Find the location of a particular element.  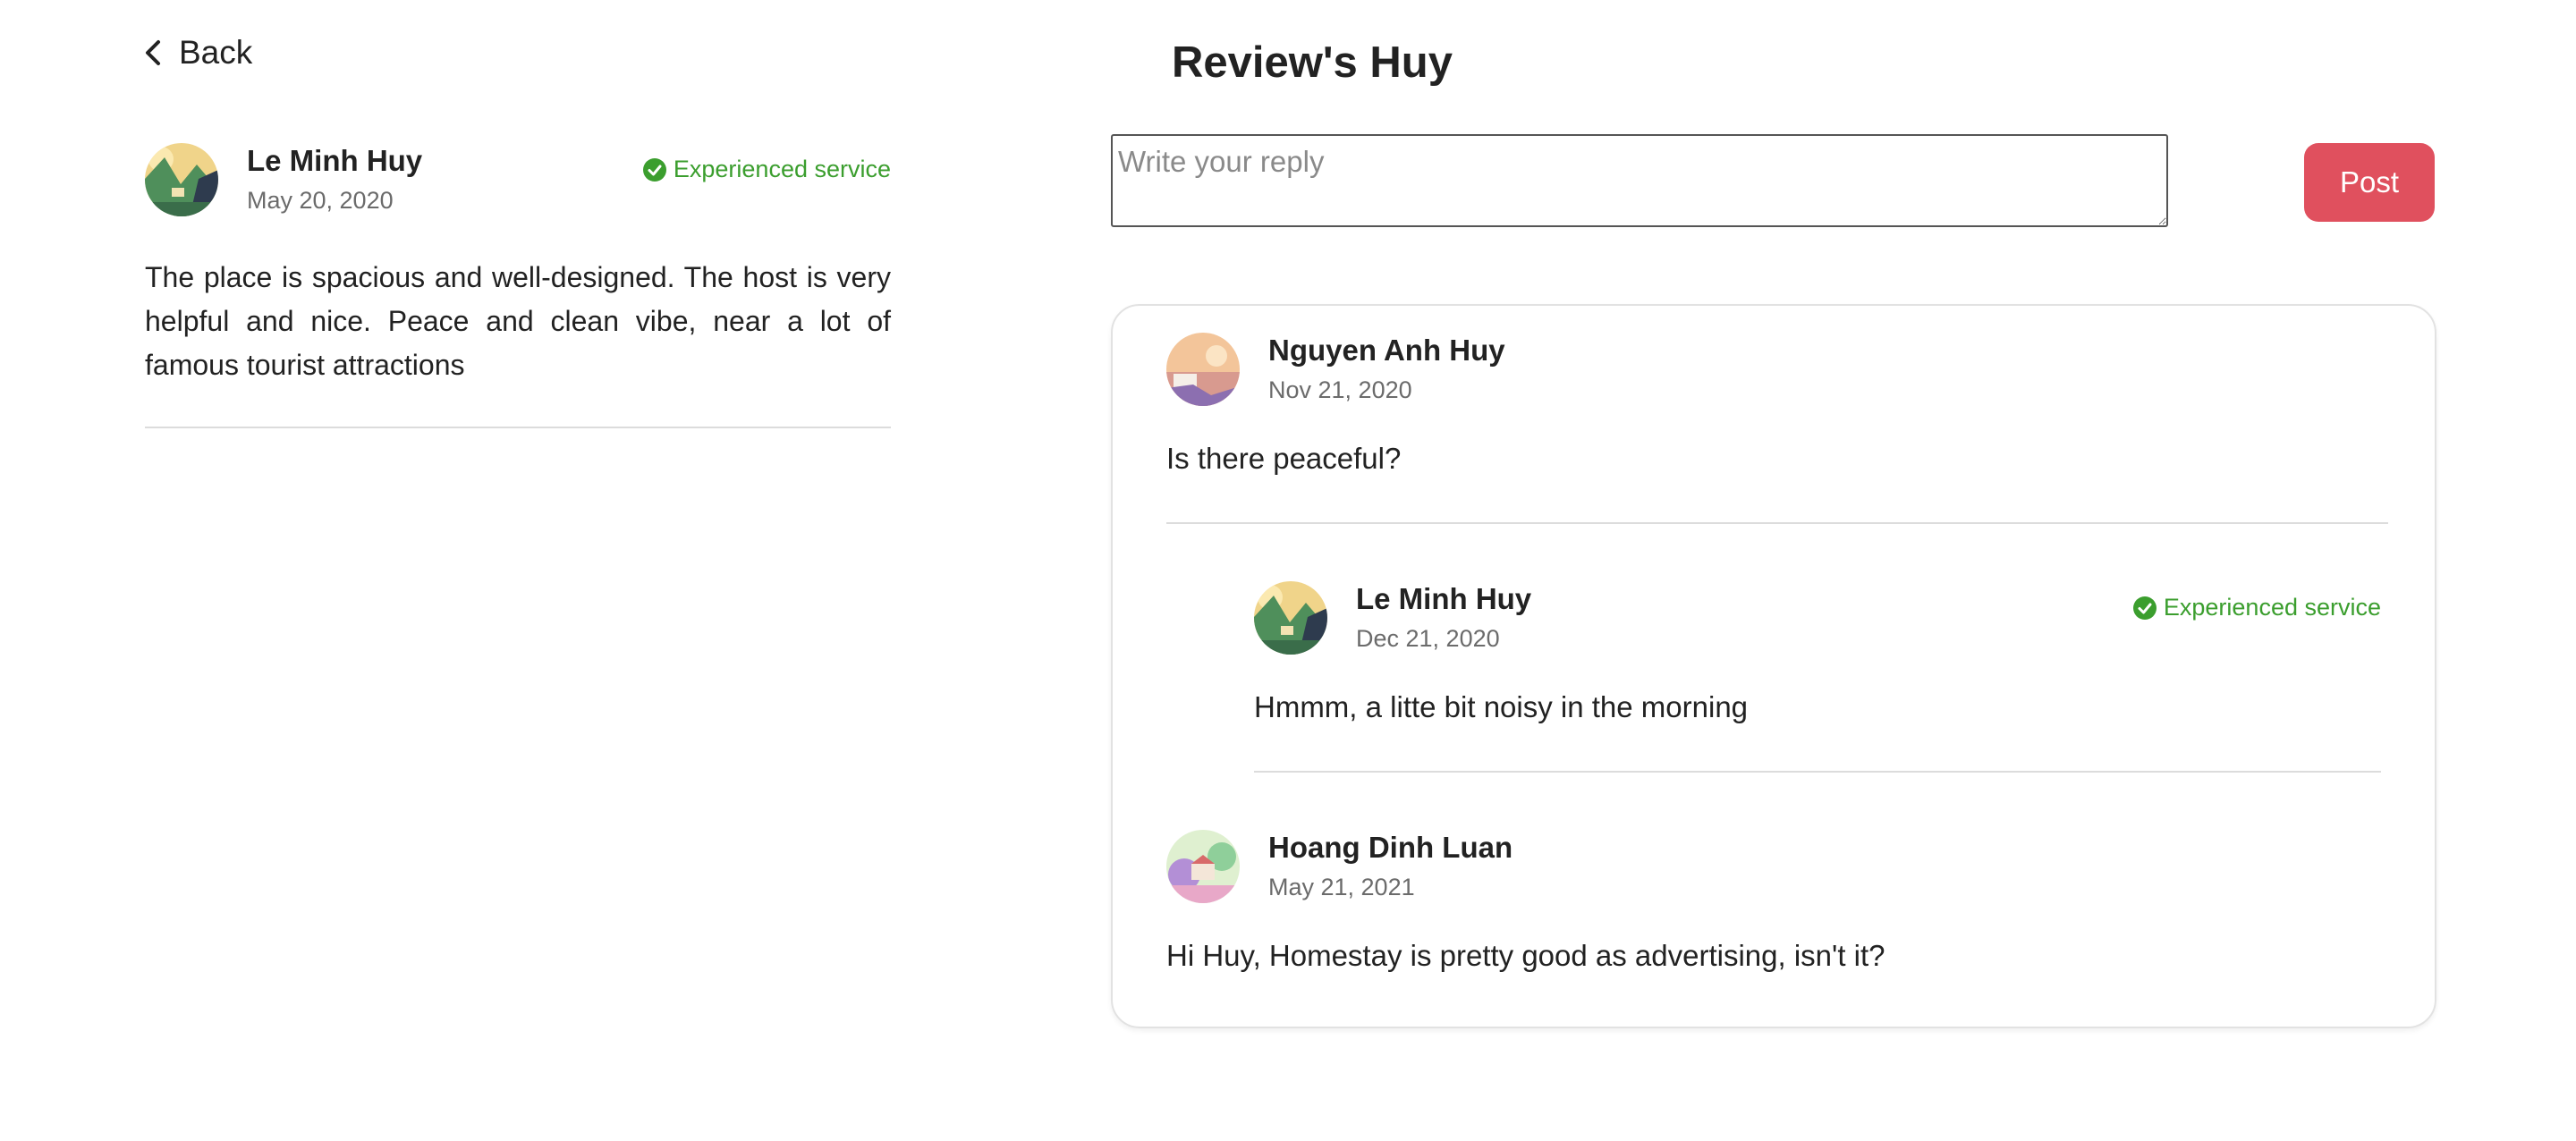

back-link: Back is located at coordinates (197, 53).